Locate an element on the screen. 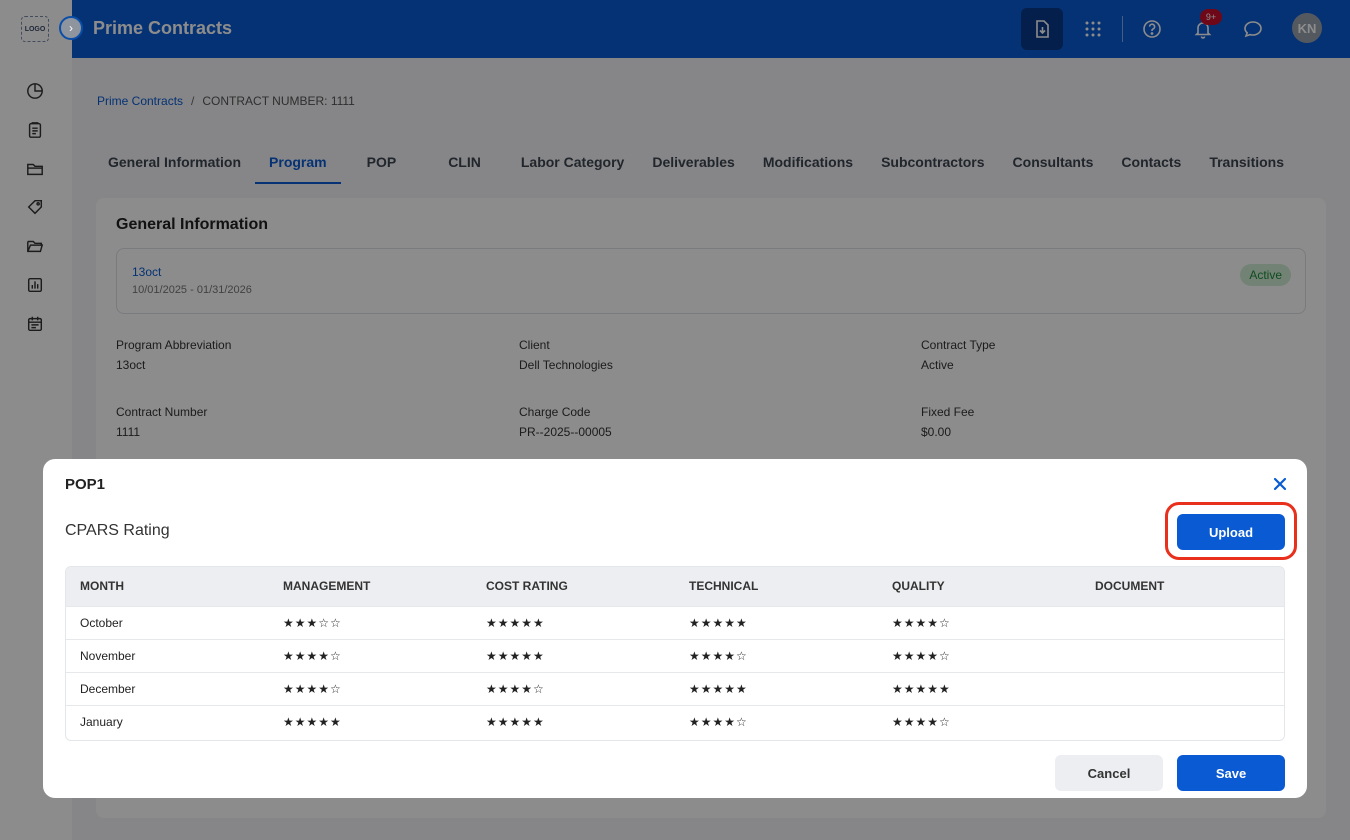 The height and width of the screenshot is (840, 1350). save-button: Save is located at coordinates (1231, 773).